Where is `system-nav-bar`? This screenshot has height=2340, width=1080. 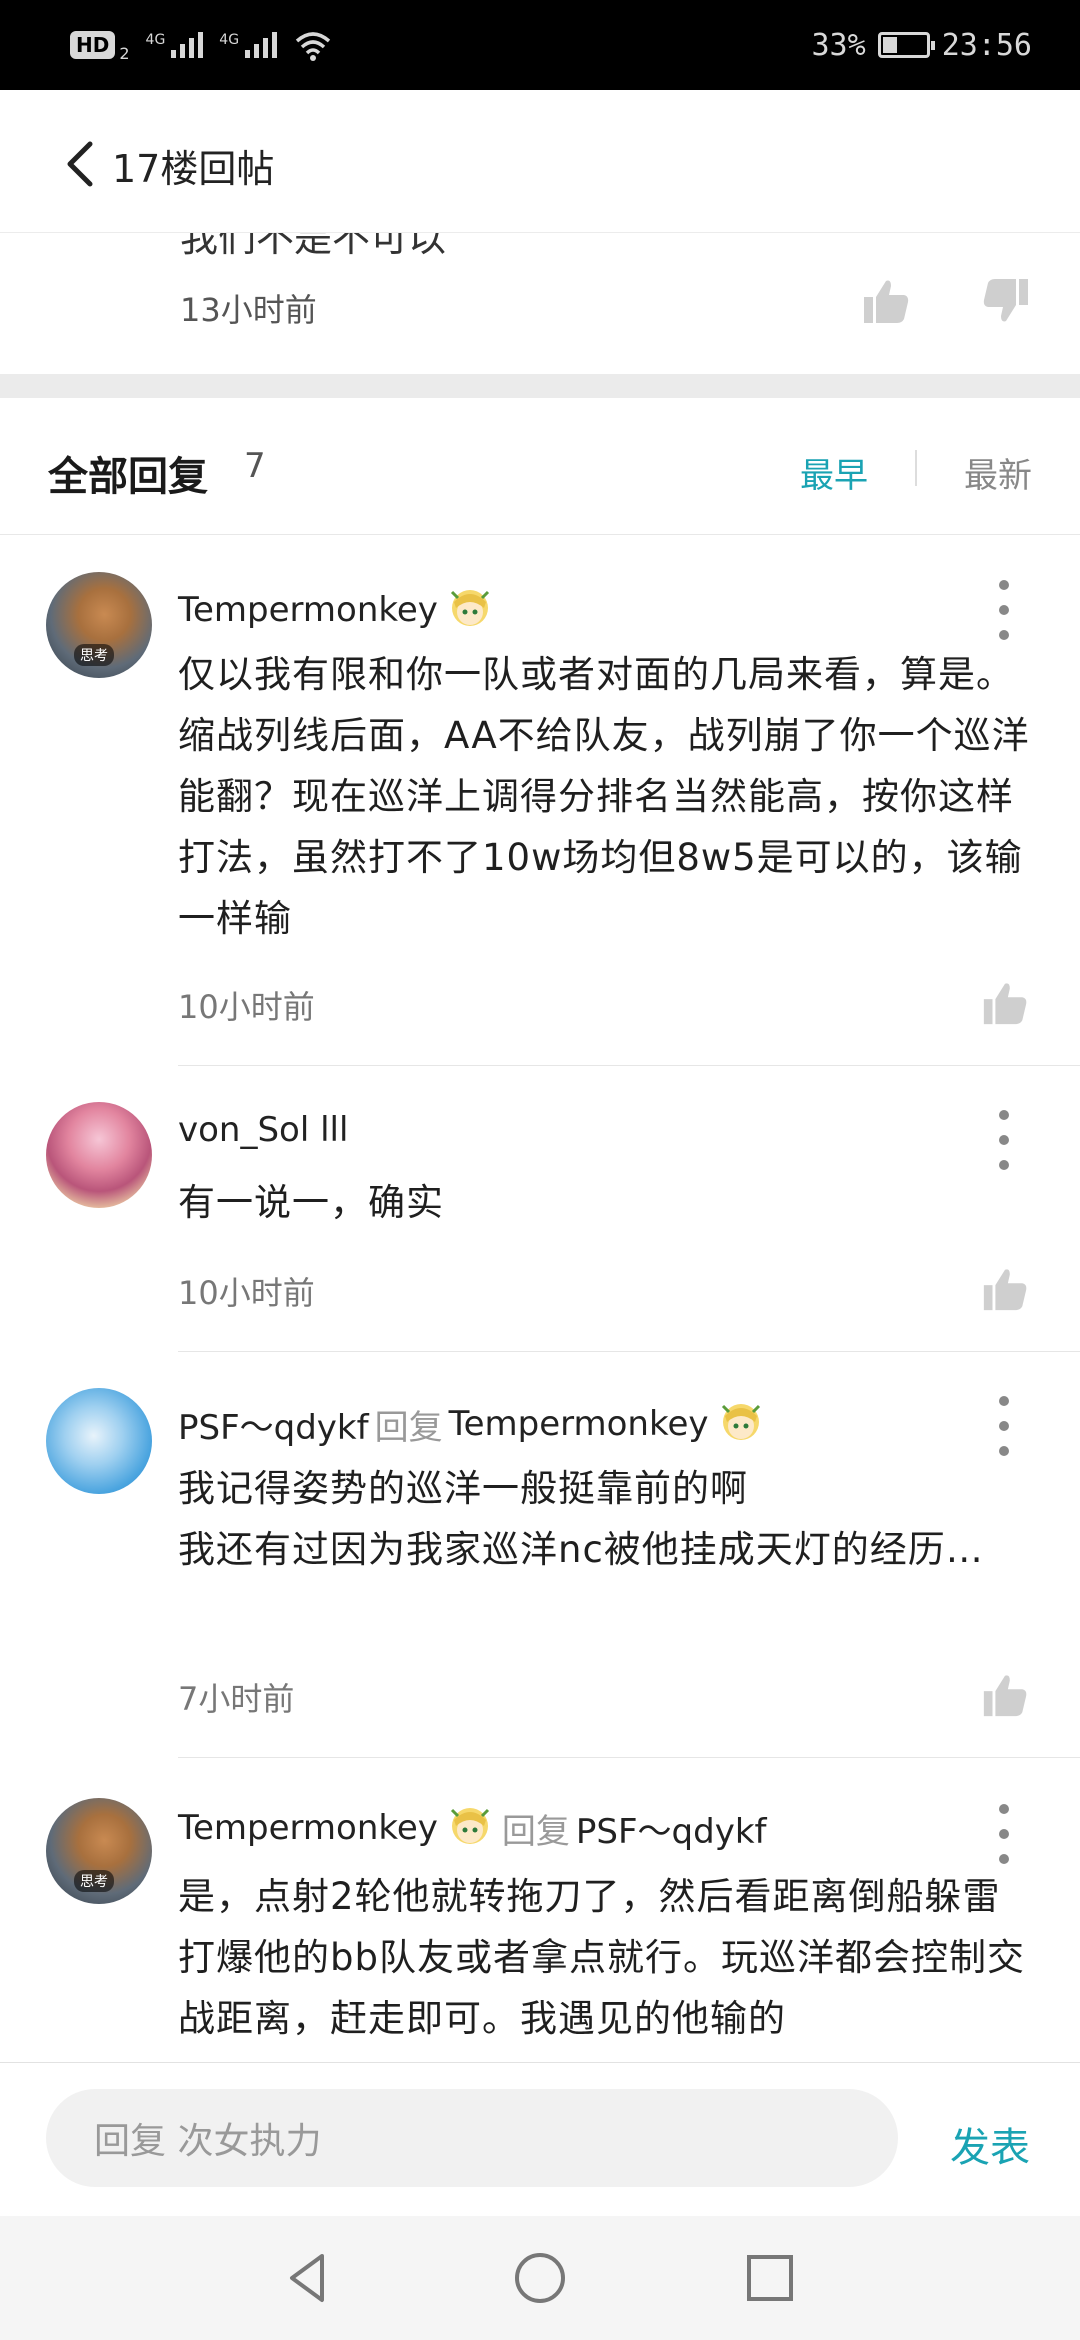
system-nav-bar is located at coordinates (540, 2278).